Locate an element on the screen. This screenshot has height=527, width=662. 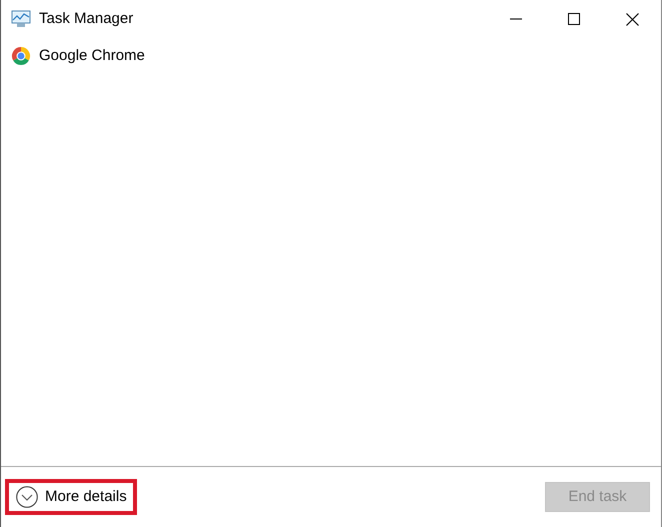
app-icon is located at coordinates (21, 19).